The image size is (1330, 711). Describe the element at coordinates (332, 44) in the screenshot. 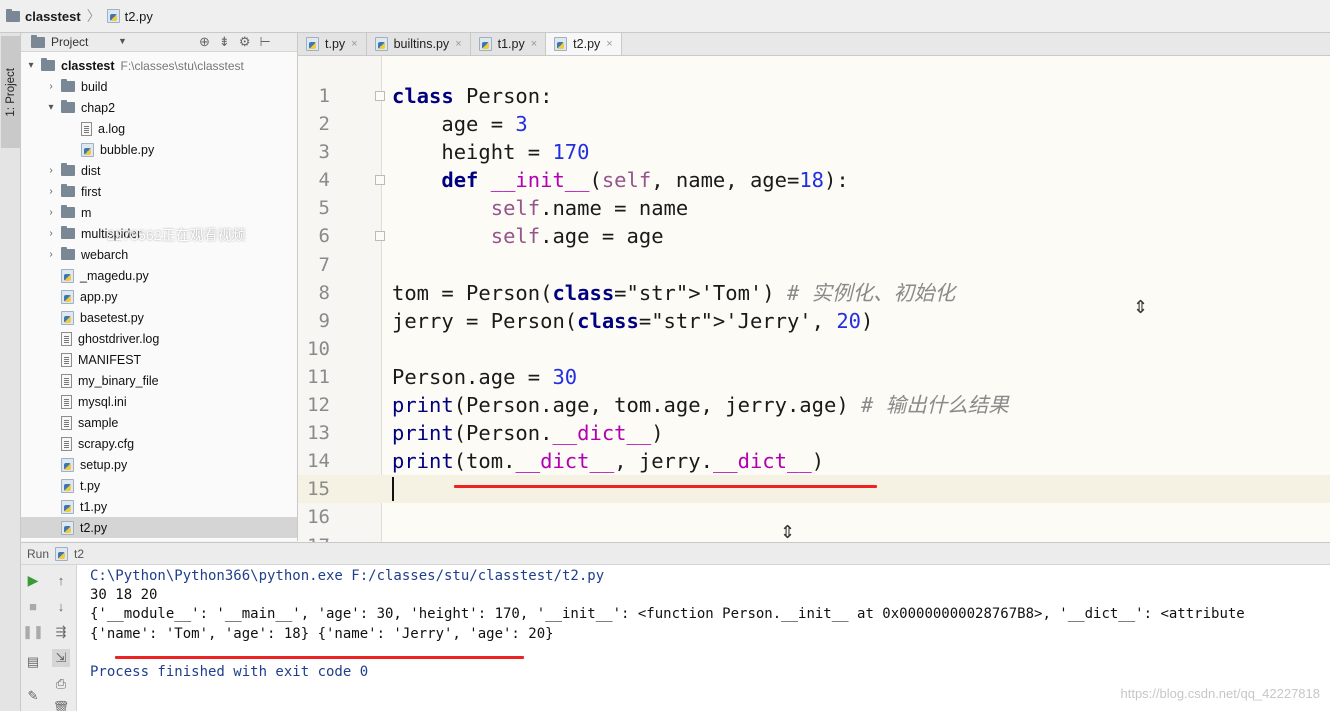

I see `editor-tab: t.py ×` at that location.